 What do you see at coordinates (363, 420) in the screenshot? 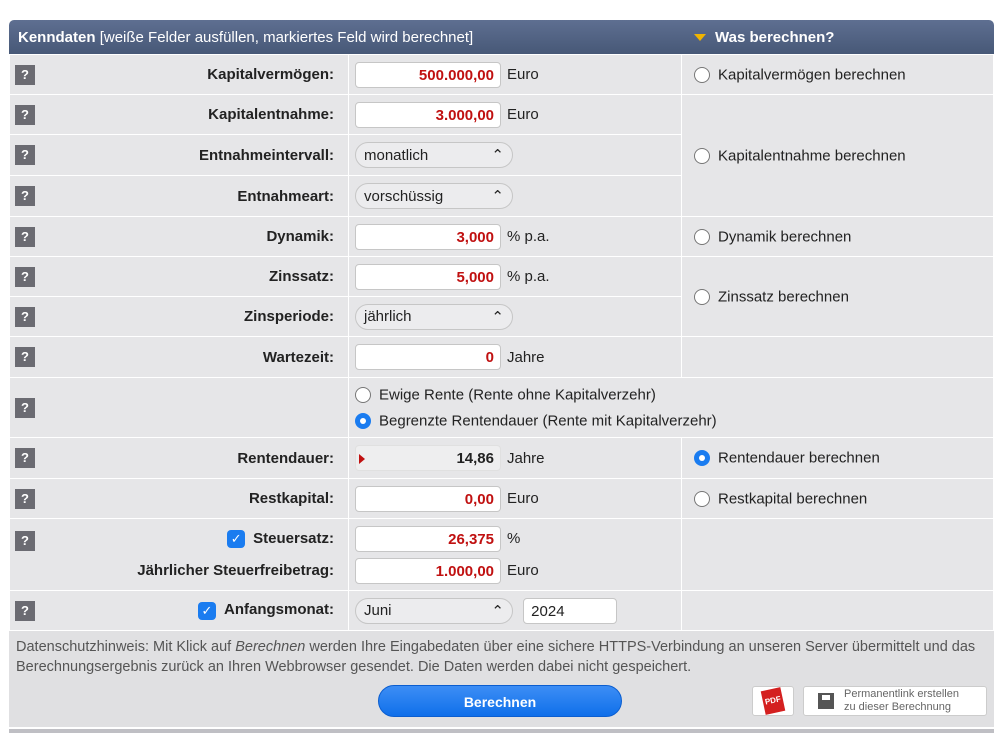
I see `radio-begrenzte-rentendauer` at bounding box center [363, 420].